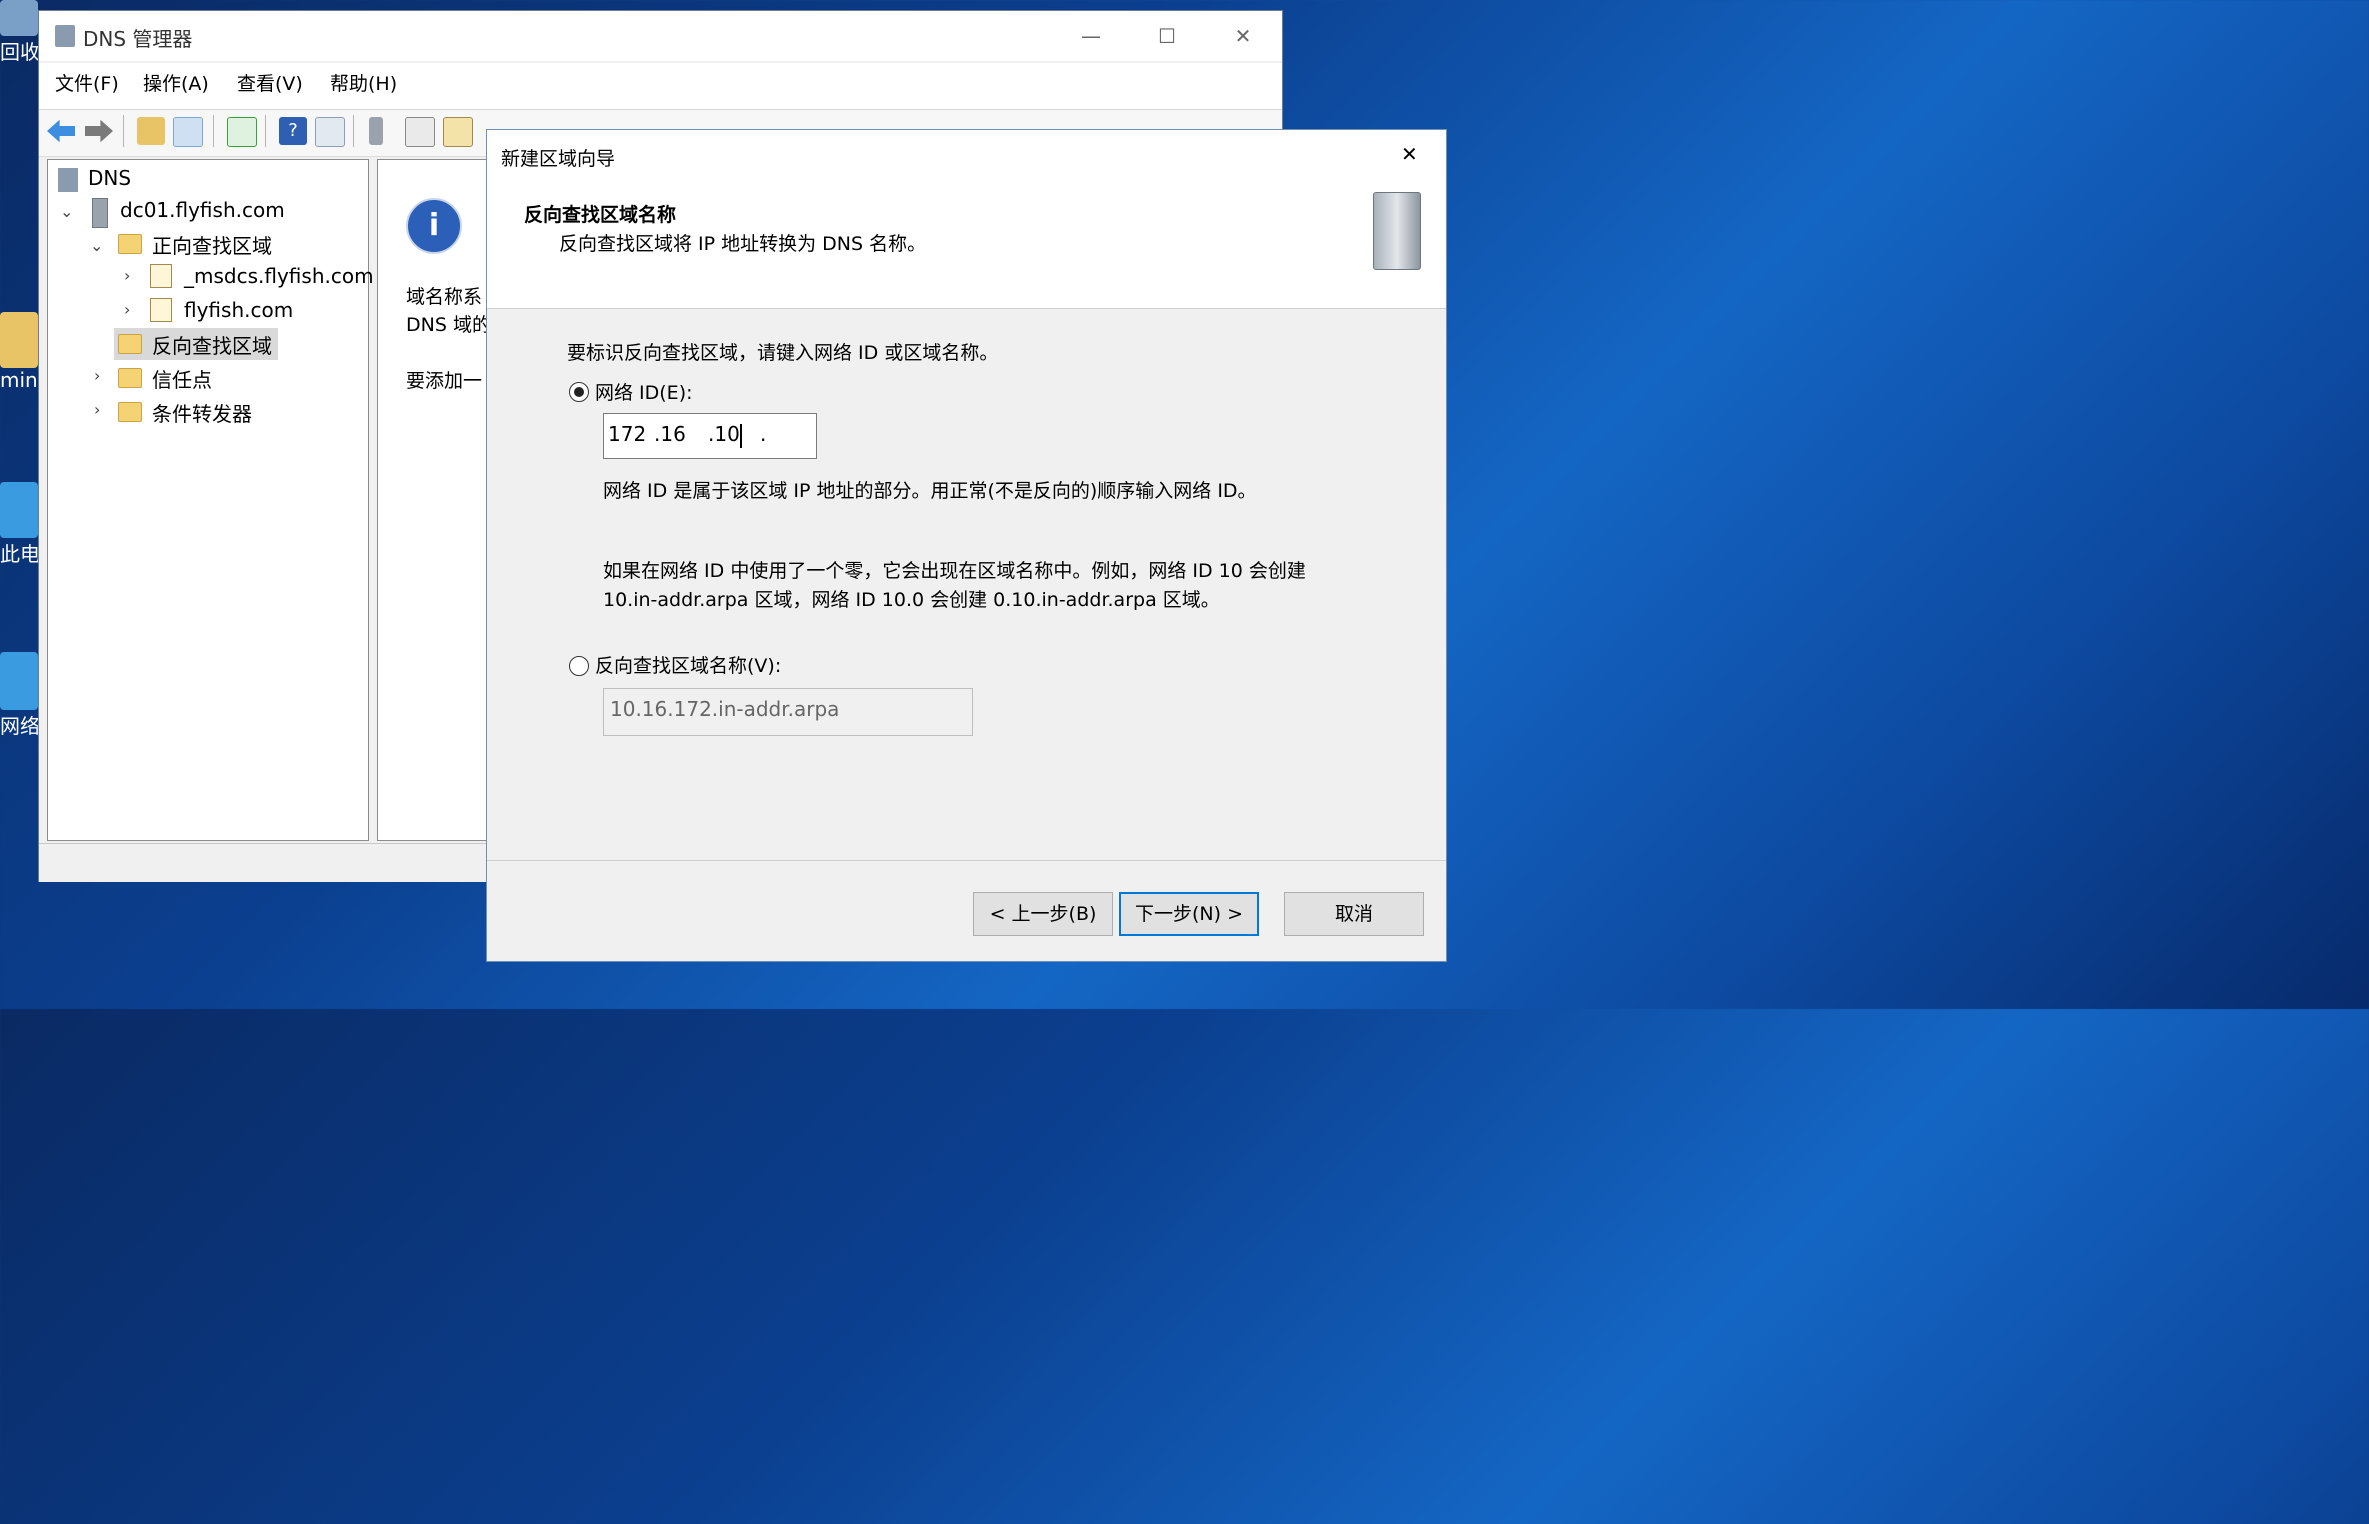 This screenshot has height=1524, width=2369. What do you see at coordinates (242, 132) in the screenshot?
I see `refresh-icon` at bounding box center [242, 132].